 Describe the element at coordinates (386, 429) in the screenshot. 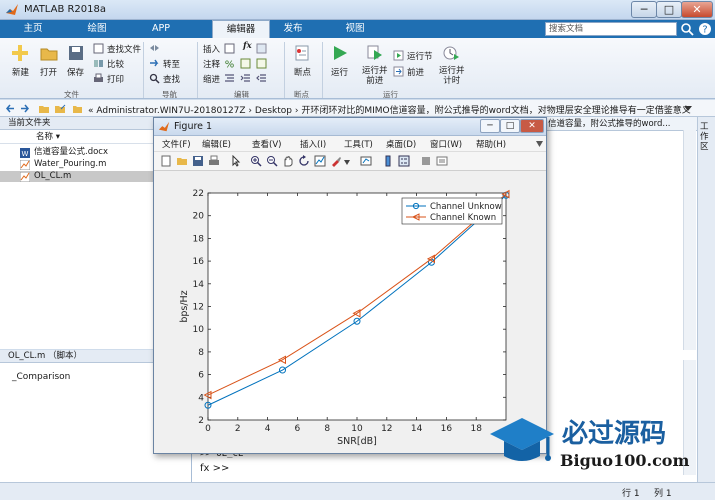

I see `x-tick-label: 12` at that location.